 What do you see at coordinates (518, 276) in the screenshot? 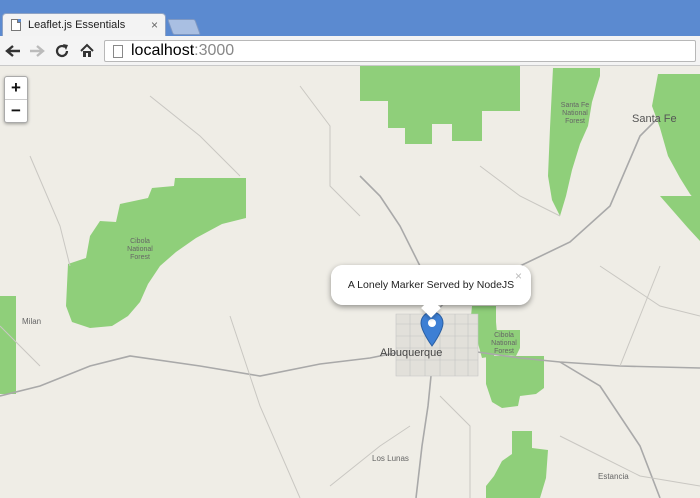
I see `popup-close-icon: ×` at bounding box center [518, 276].